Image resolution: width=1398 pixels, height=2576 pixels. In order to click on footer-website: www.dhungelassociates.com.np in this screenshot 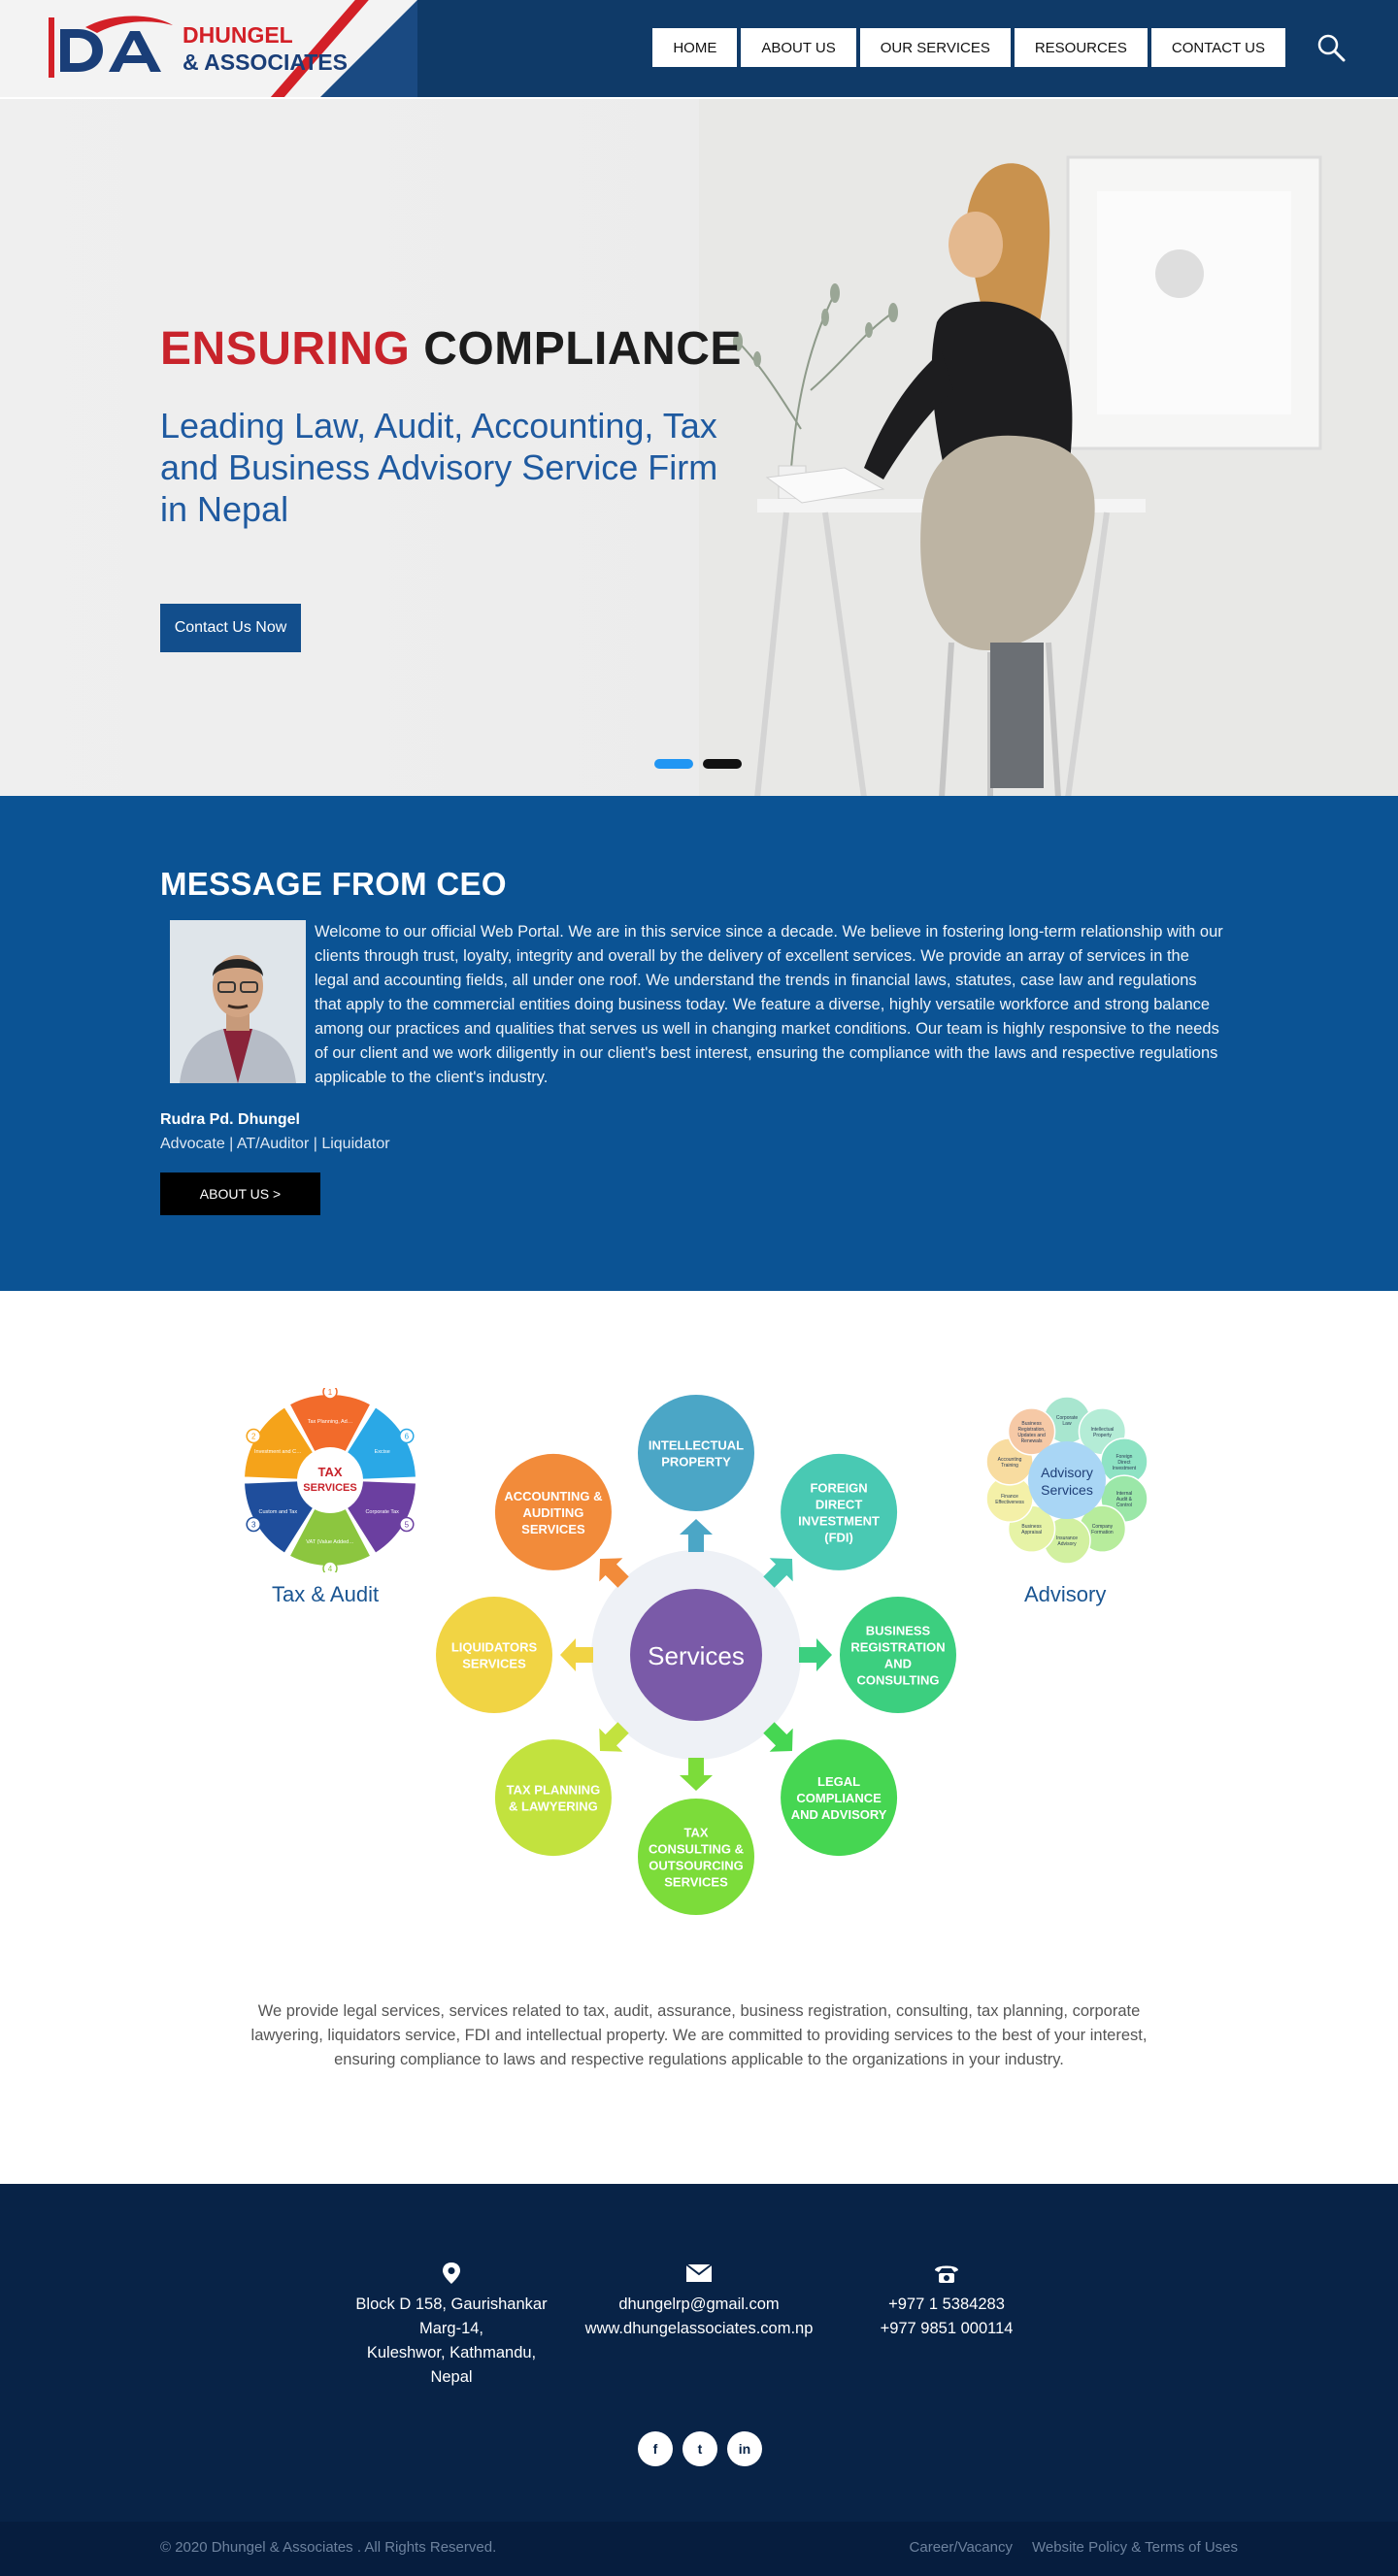, I will do `click(699, 2329)`.